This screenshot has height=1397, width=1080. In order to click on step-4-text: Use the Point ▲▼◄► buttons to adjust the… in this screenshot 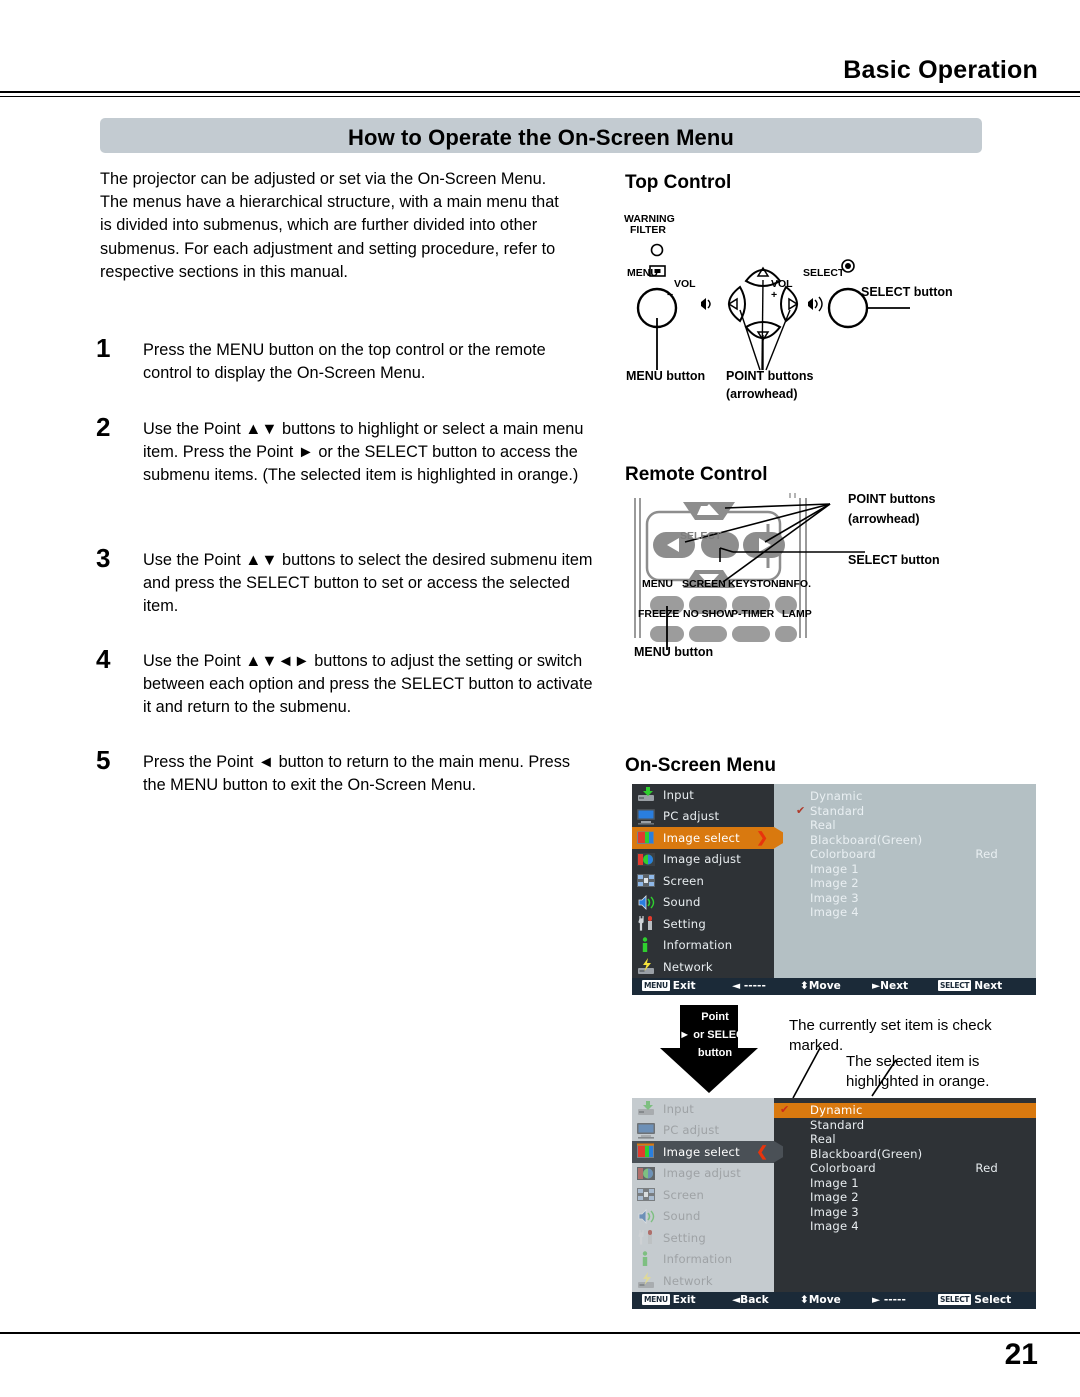, I will do `click(368, 684)`.